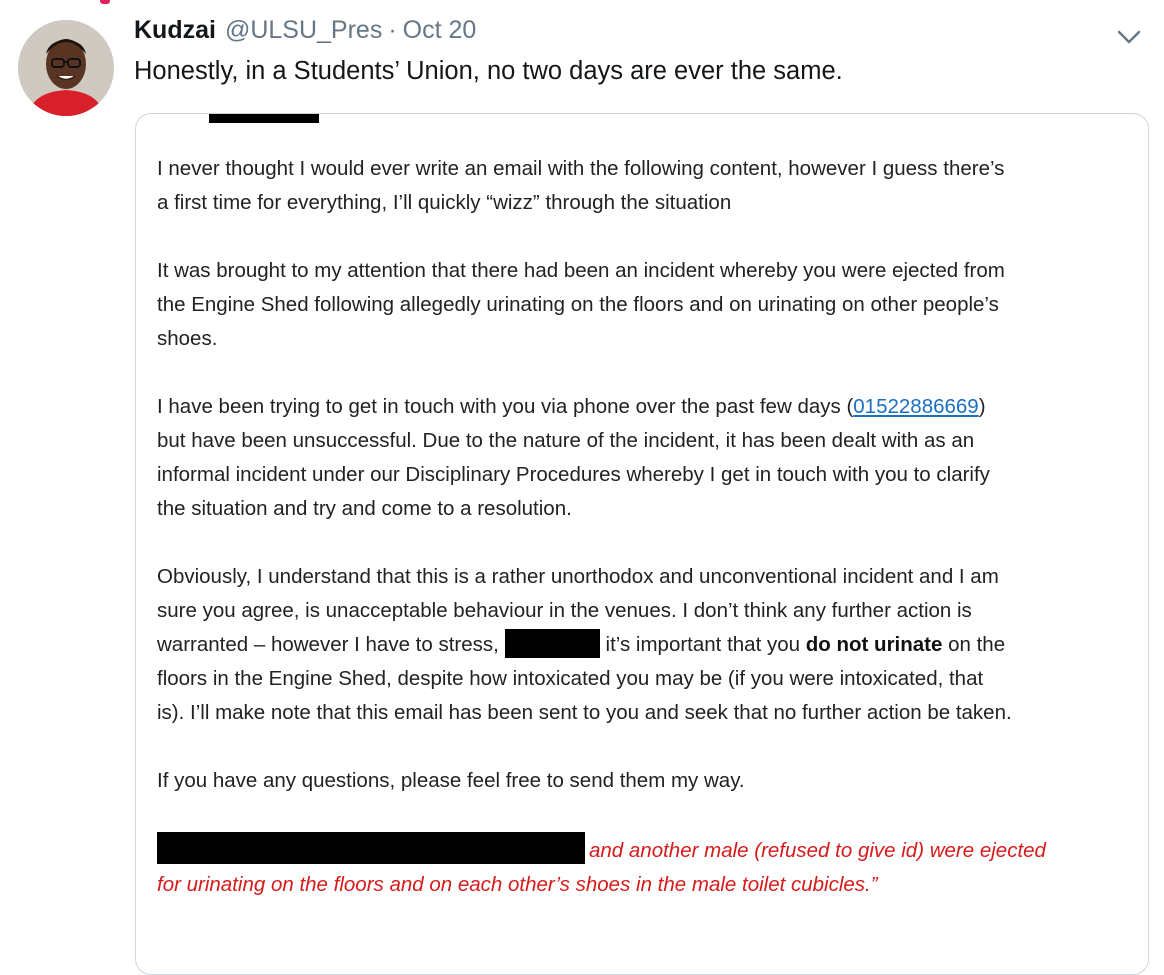  What do you see at coordinates (1129, 37) in the screenshot?
I see `chevron-down-icon` at bounding box center [1129, 37].